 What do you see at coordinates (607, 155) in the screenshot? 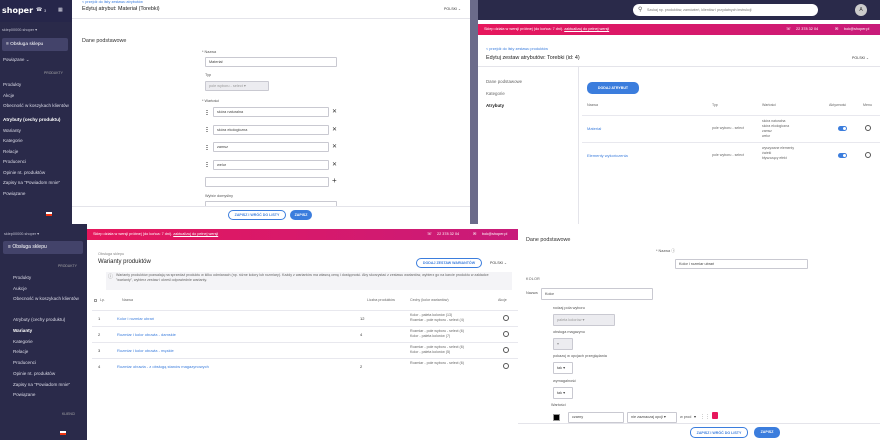
I see `attribute-name-link: Elementy wykończenia` at bounding box center [607, 155].